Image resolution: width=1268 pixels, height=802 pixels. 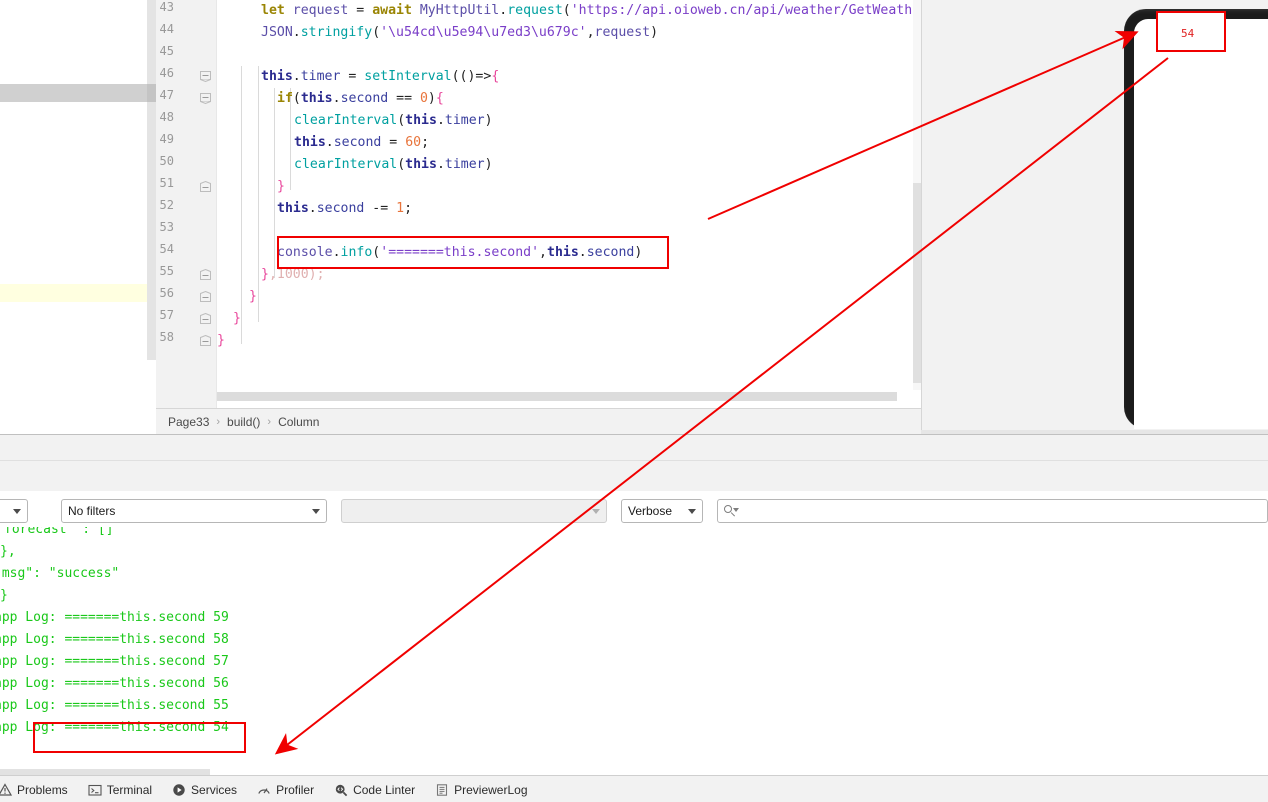 What do you see at coordinates (557, 396) in the screenshot?
I see `editor-horizontal-scrollbar-thumb` at bounding box center [557, 396].